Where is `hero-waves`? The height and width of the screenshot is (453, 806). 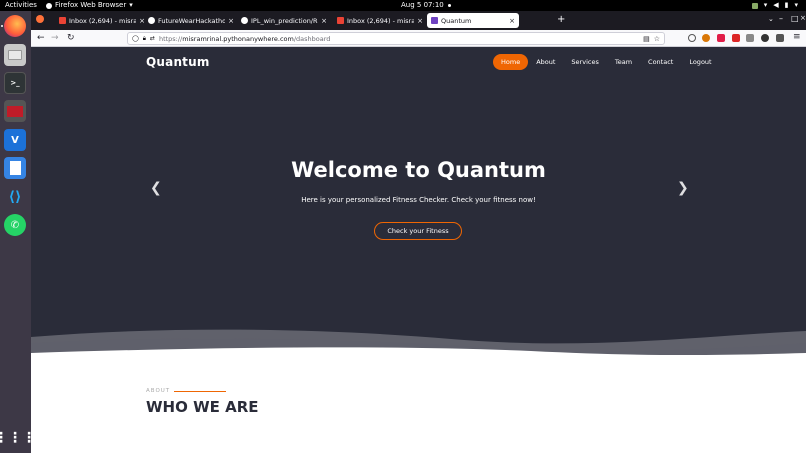 hero-waves is located at coordinates (418, 347).